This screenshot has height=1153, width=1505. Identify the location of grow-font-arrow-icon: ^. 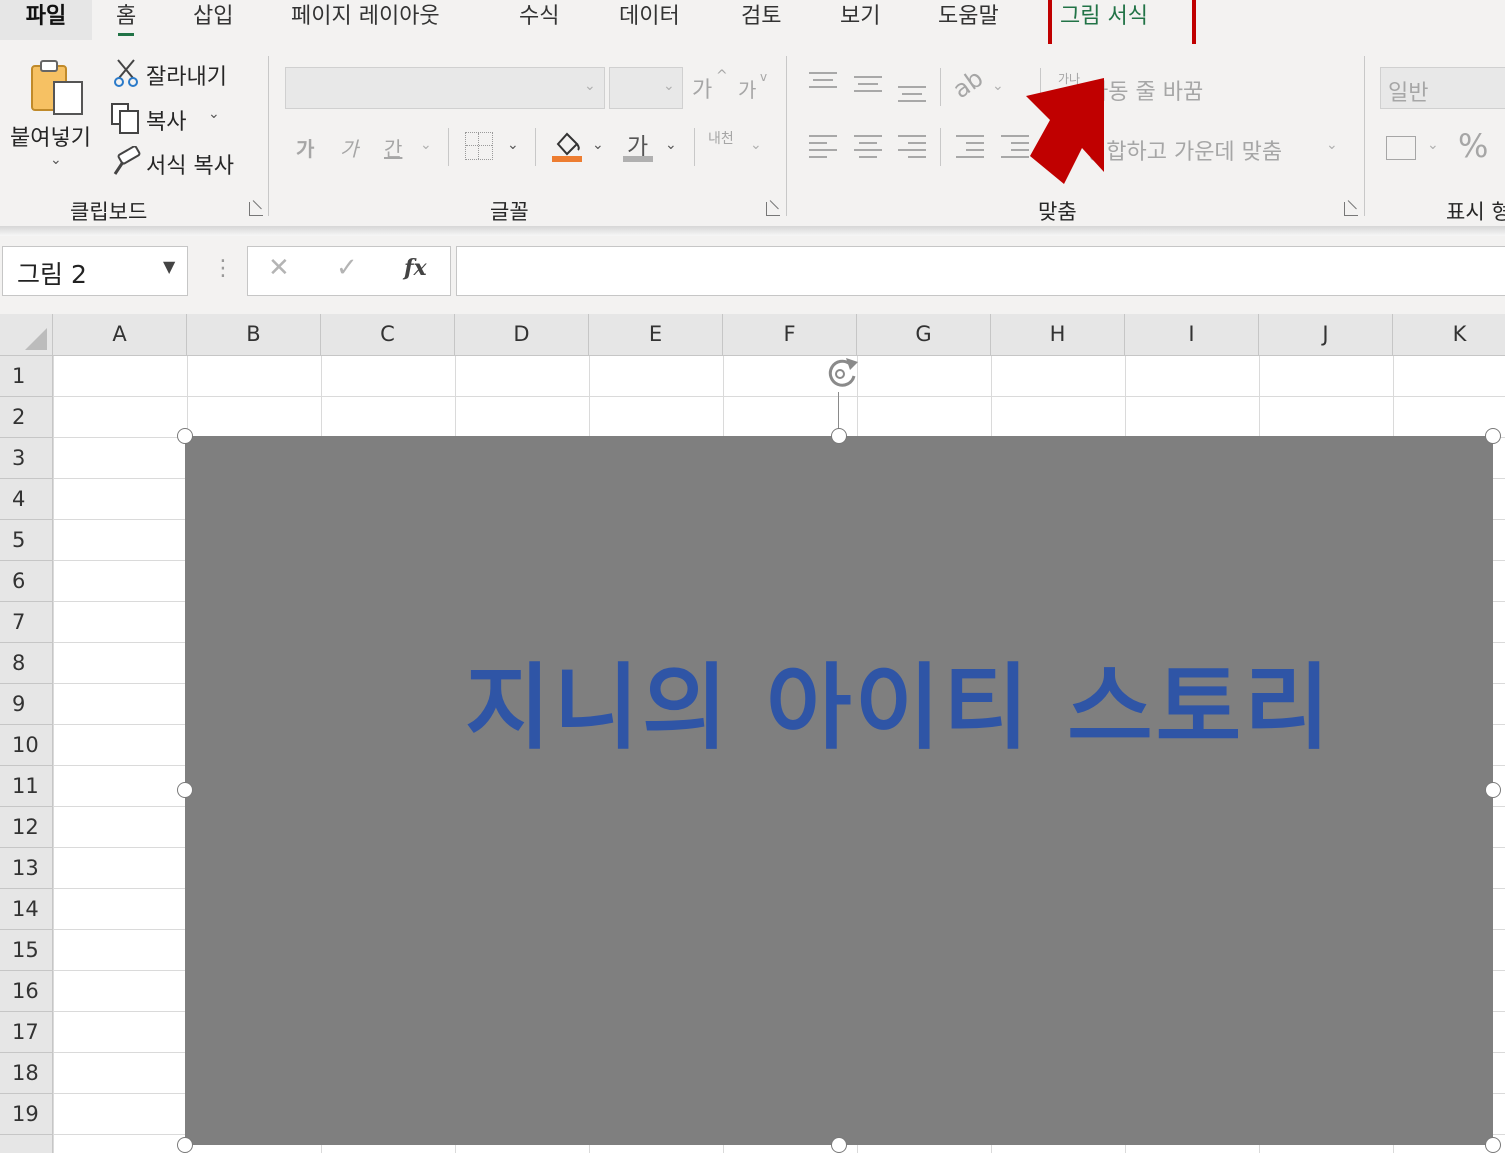
(722, 76).